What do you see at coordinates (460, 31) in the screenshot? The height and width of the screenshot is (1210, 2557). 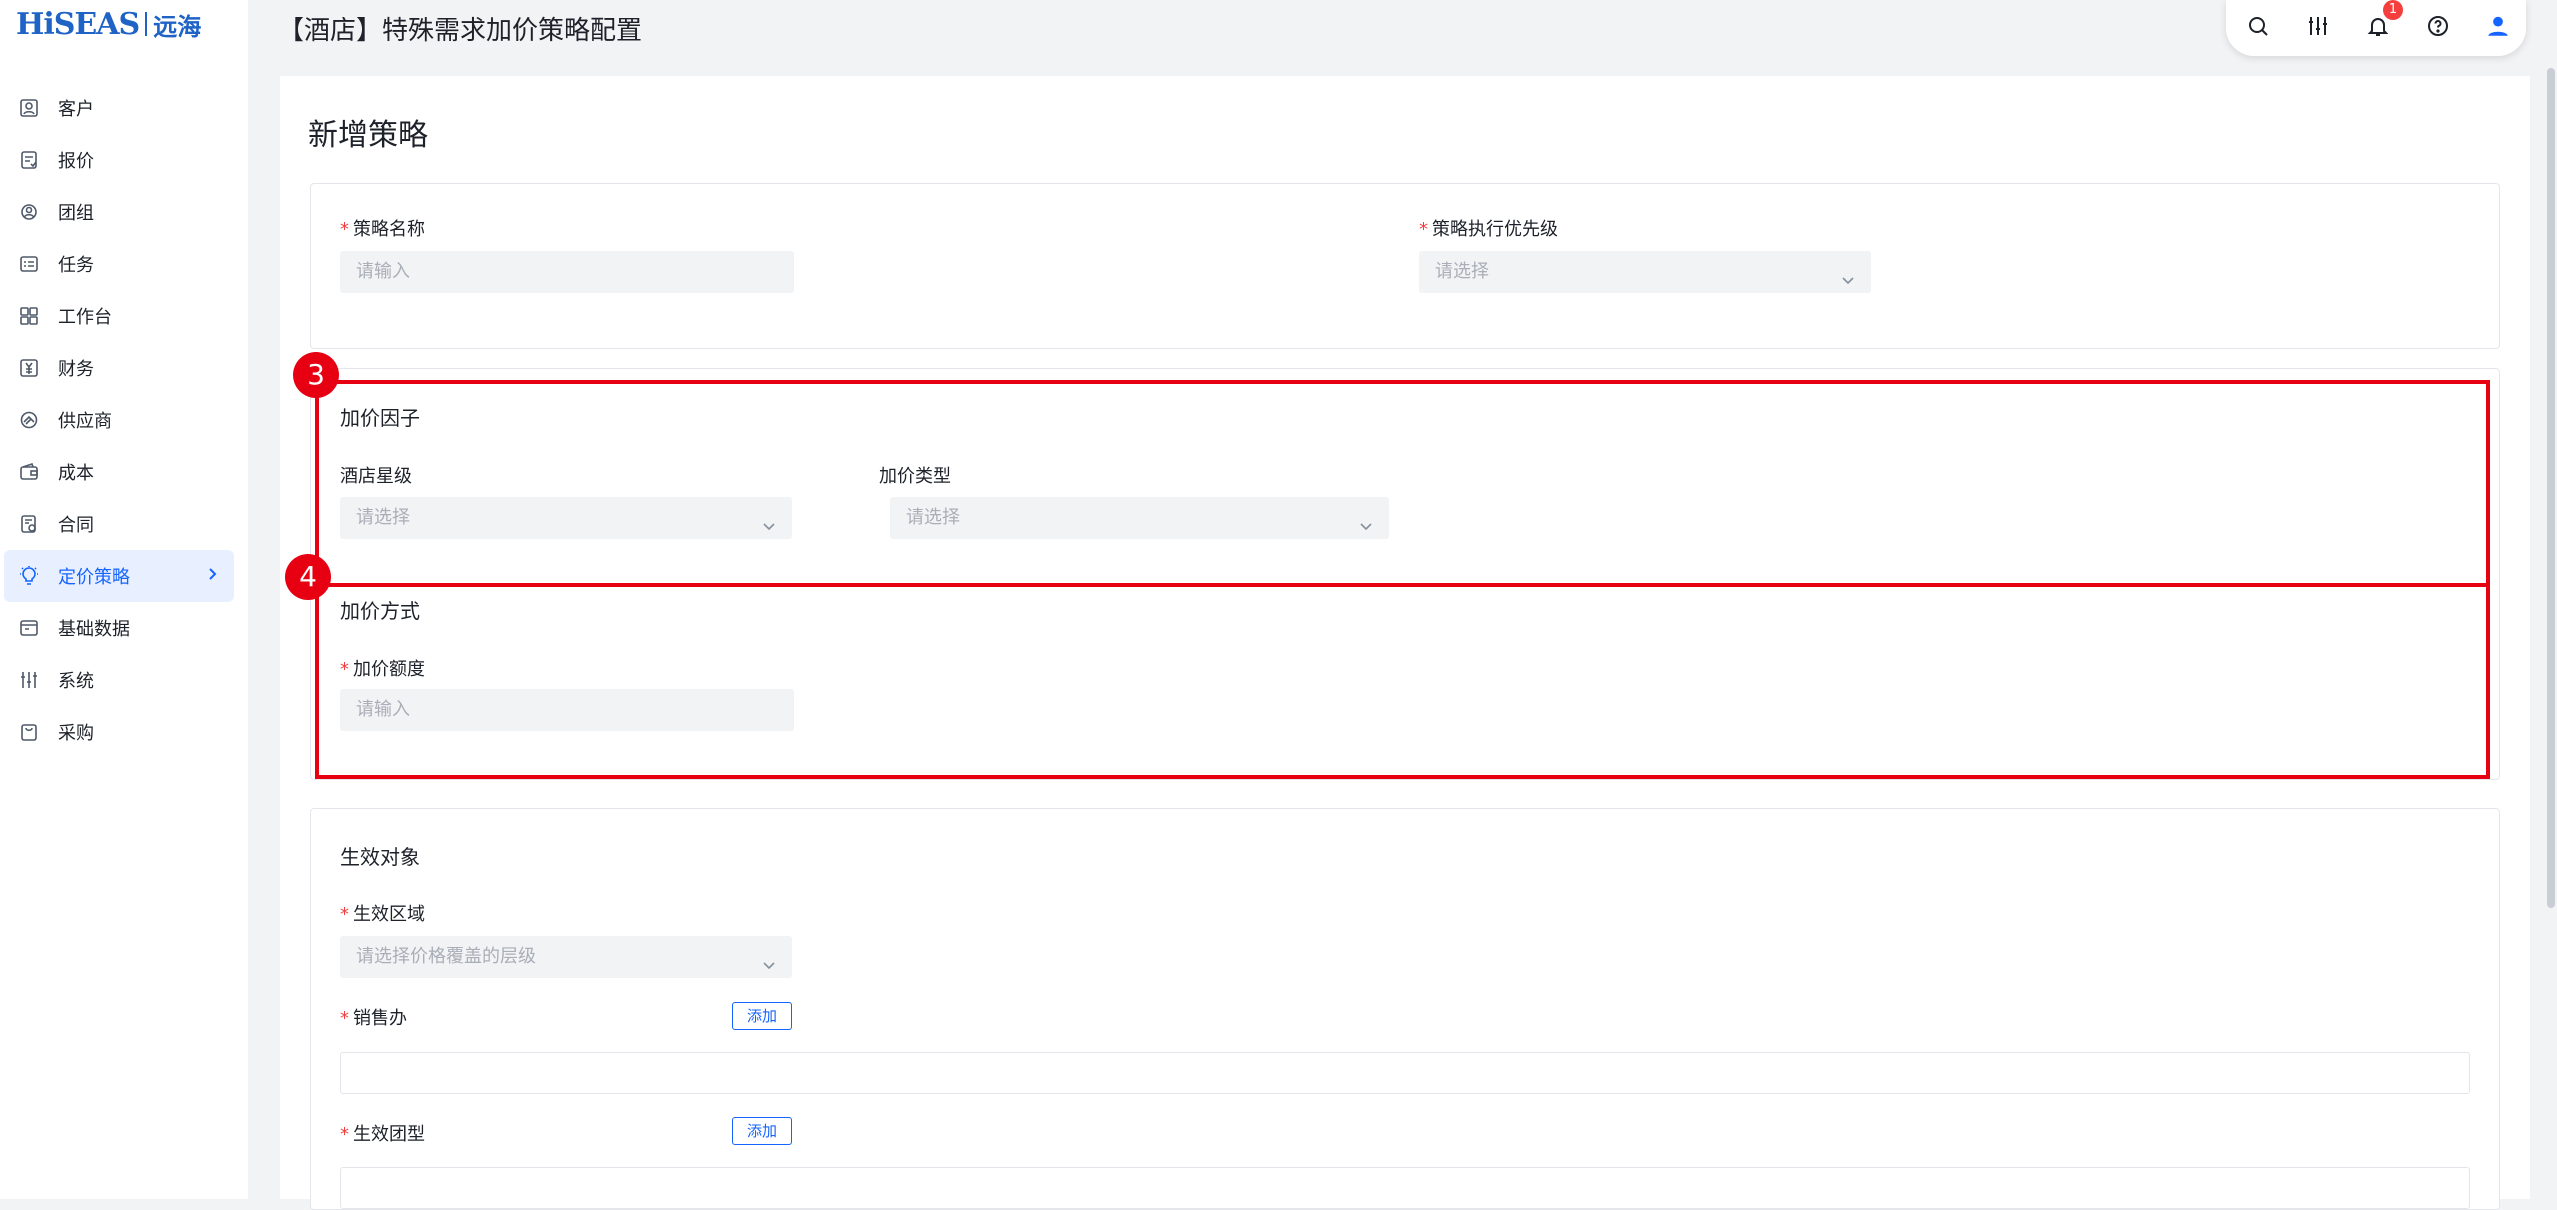 I see `page-title: 【酒店】特殊需求加价策略配置` at bounding box center [460, 31].